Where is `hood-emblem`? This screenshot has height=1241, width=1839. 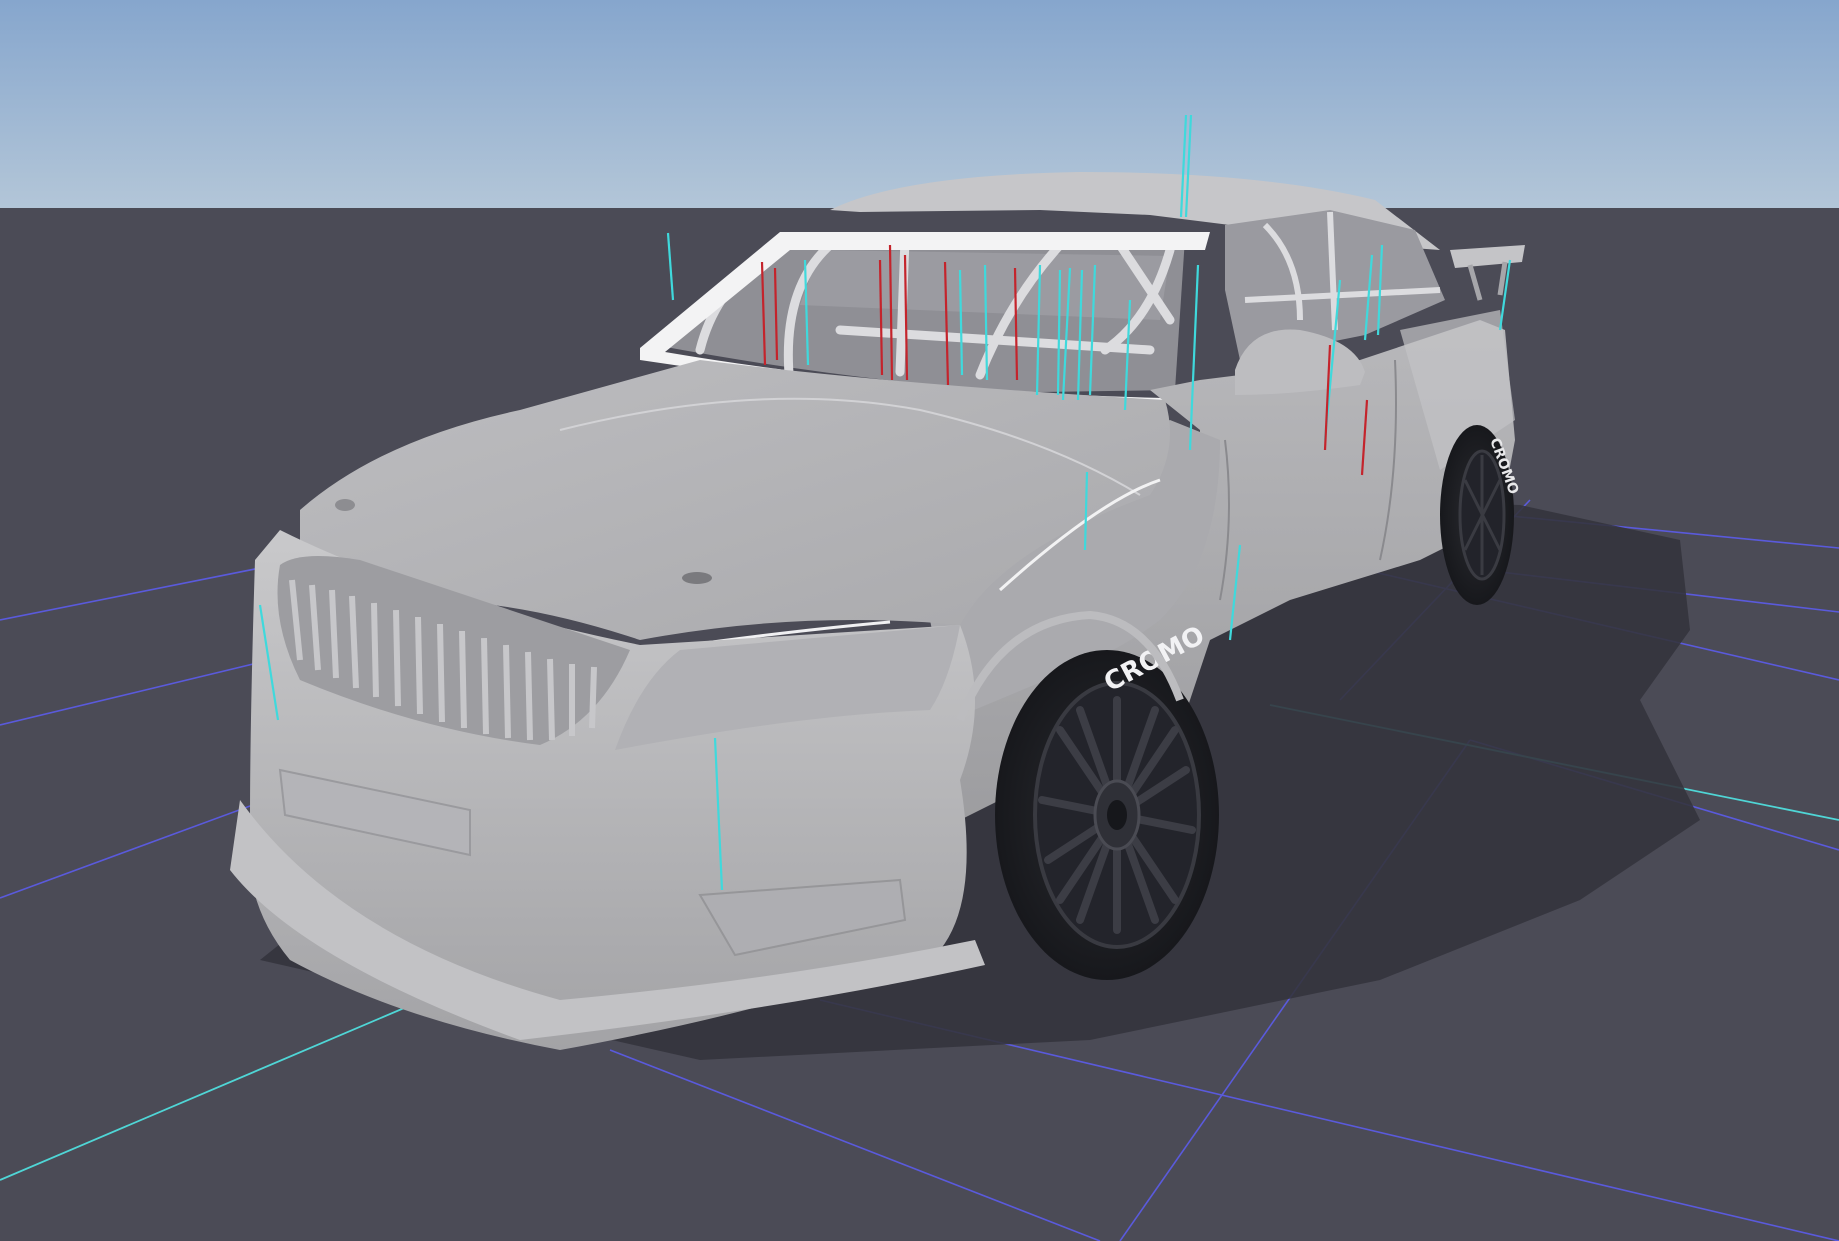
hood-emblem is located at coordinates (345, 505).